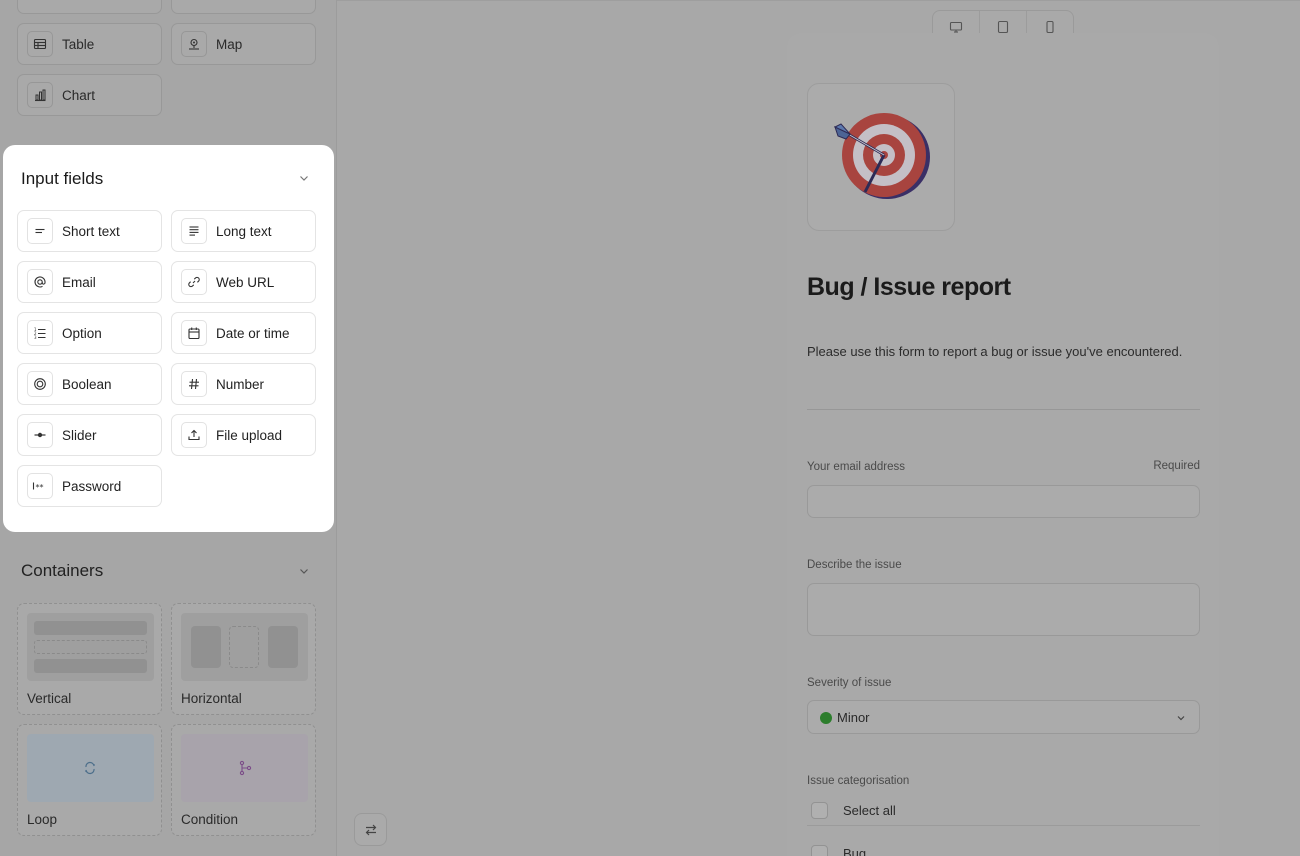  Describe the element at coordinates (194, 231) in the screenshot. I see `long-text-icon` at that location.